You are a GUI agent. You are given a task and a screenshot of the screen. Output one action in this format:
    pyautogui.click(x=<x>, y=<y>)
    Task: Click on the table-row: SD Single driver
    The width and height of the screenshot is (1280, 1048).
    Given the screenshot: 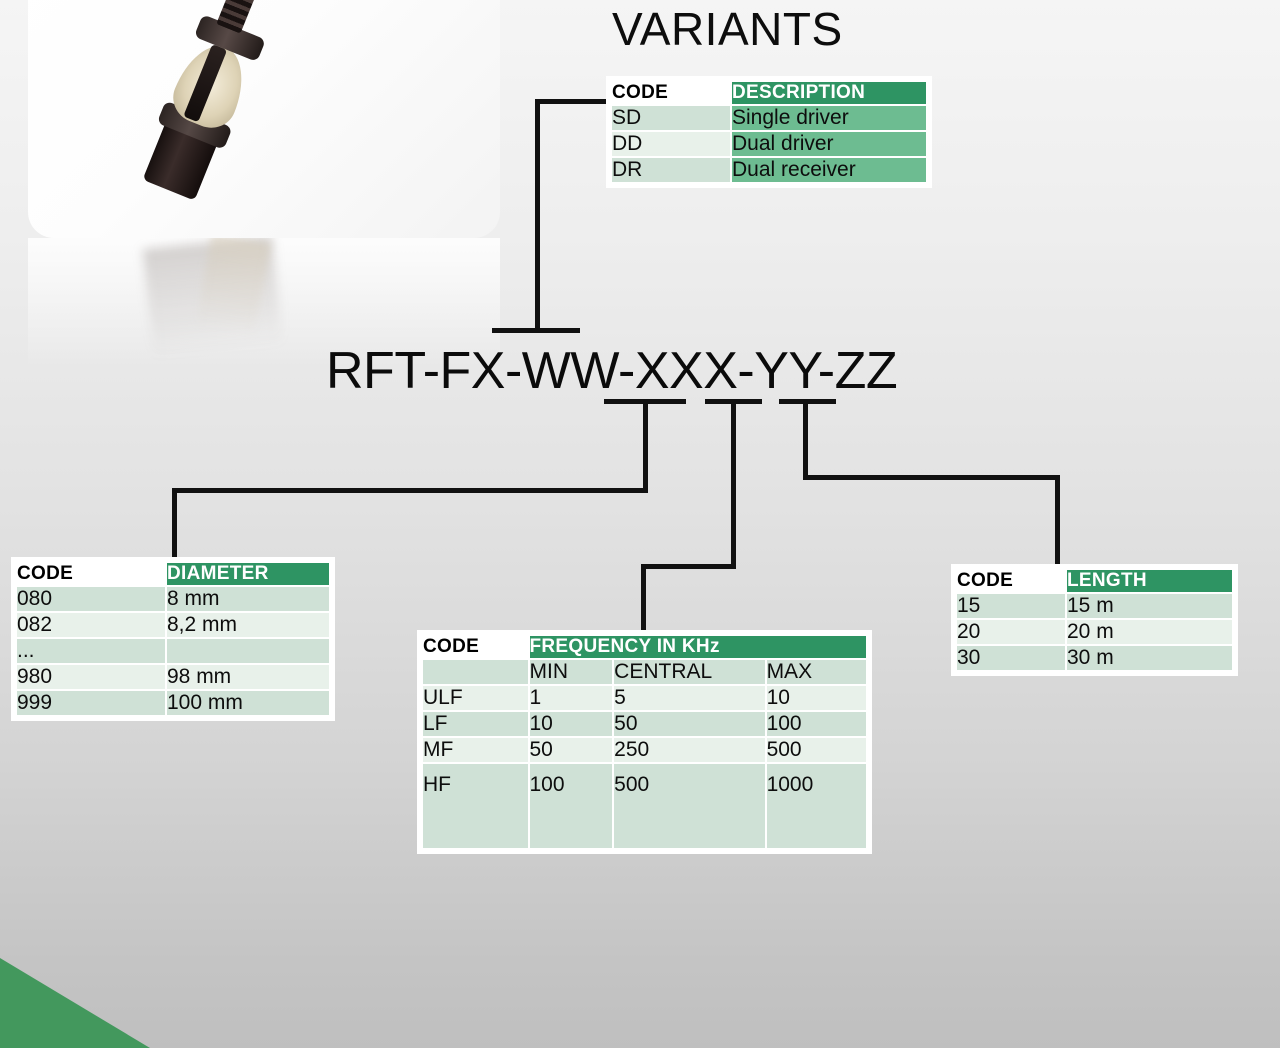 What is the action you would take?
    pyautogui.click(x=769, y=118)
    